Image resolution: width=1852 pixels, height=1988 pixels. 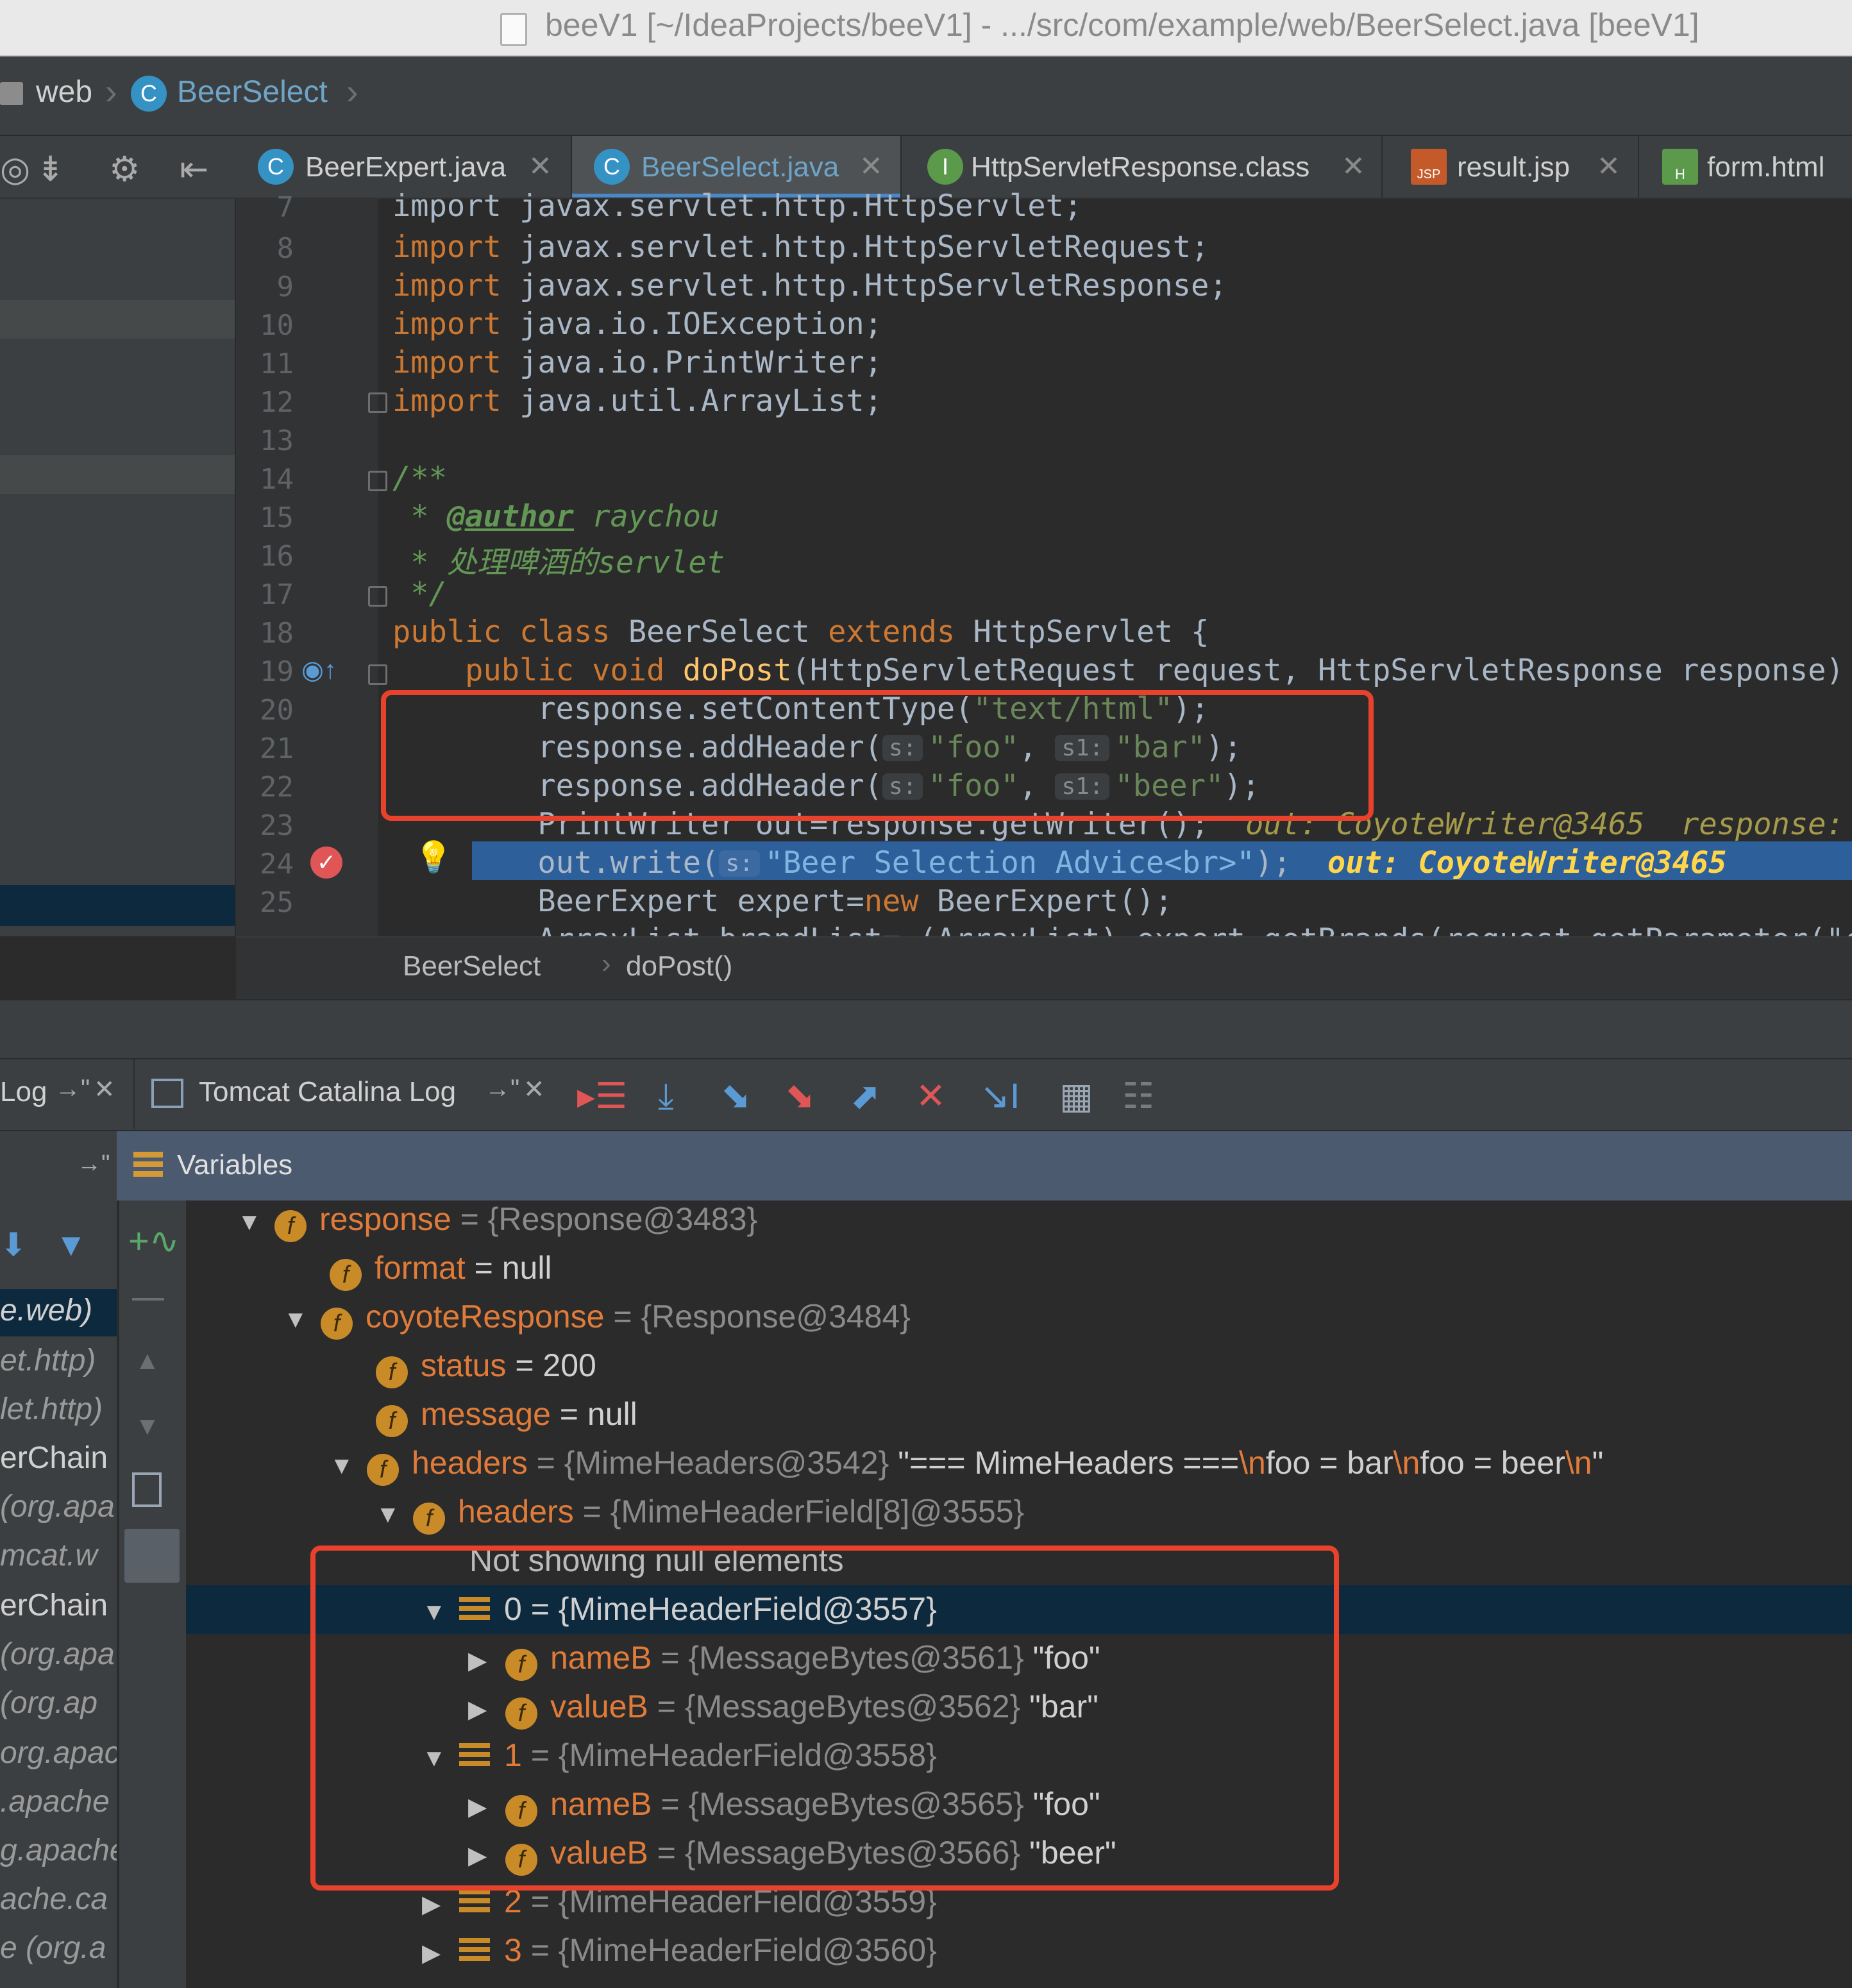 I want to click on var-row-headers-array: ▼ f headers = {MimeHeaderField[8]@3555}, so click(x=700, y=1514).